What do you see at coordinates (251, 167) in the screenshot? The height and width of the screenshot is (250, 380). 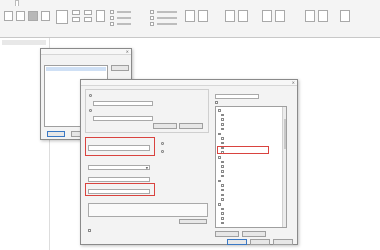 I see `category-list` at bounding box center [251, 167].